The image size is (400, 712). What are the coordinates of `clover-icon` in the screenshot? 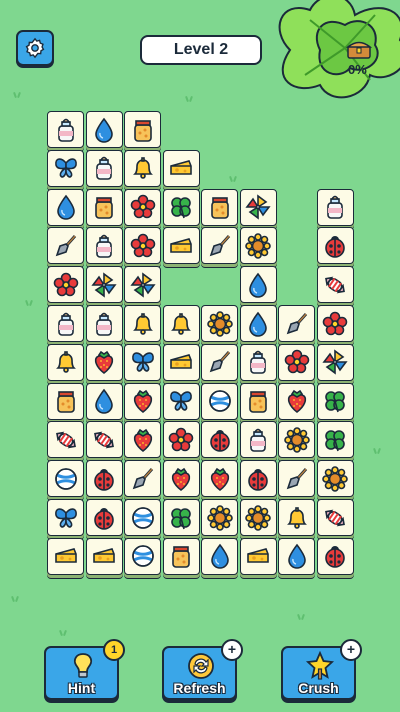 It's located at (181, 207).